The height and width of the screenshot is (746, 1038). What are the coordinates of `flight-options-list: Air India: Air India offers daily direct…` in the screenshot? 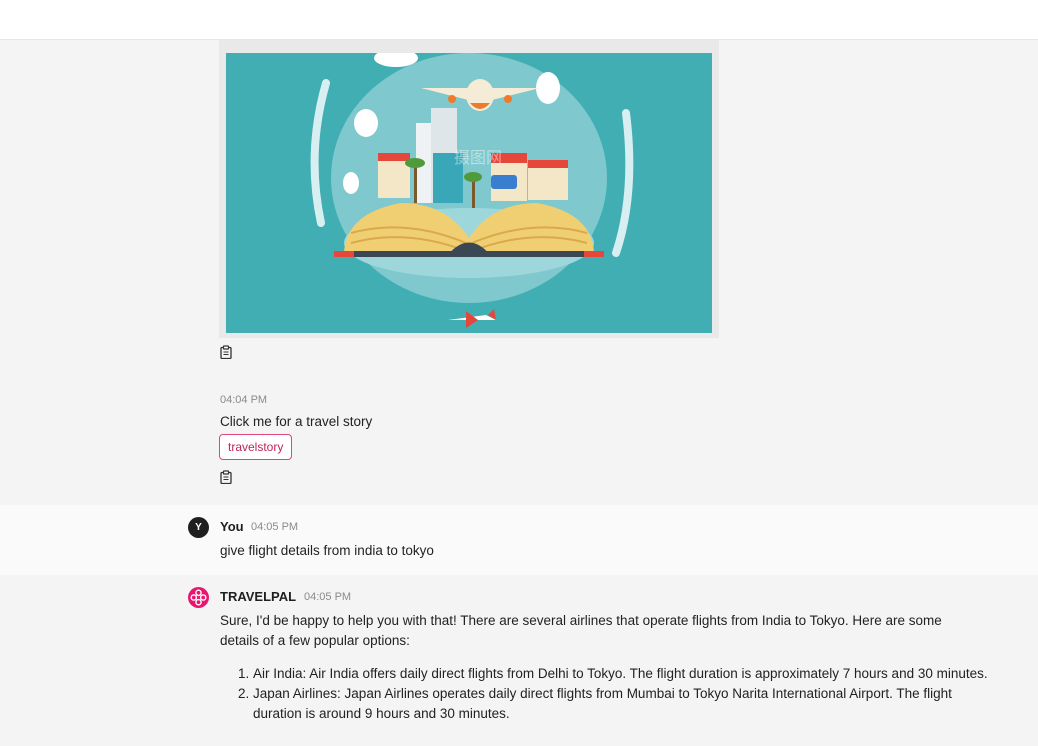 It's located at (606, 694).